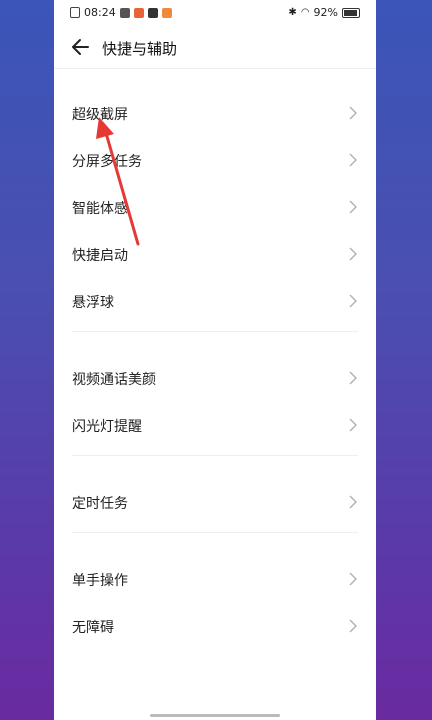 This screenshot has height=720, width=432. What do you see at coordinates (215, 68) in the screenshot?
I see `header-divider` at bounding box center [215, 68].